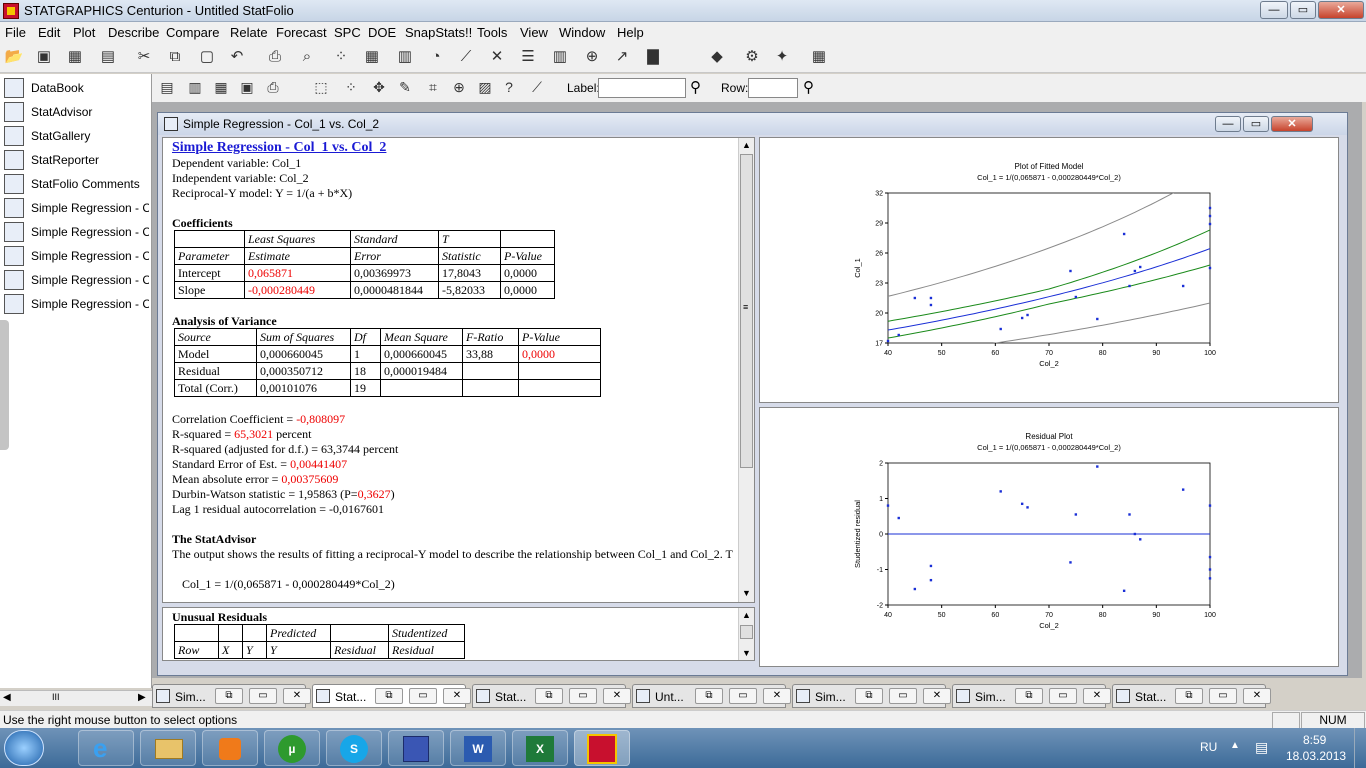 Image resolution: width=1366 pixels, height=768 pixels. Describe the element at coordinates (433, 87) in the screenshot. I see `exclude-icon: ⌗` at that location.